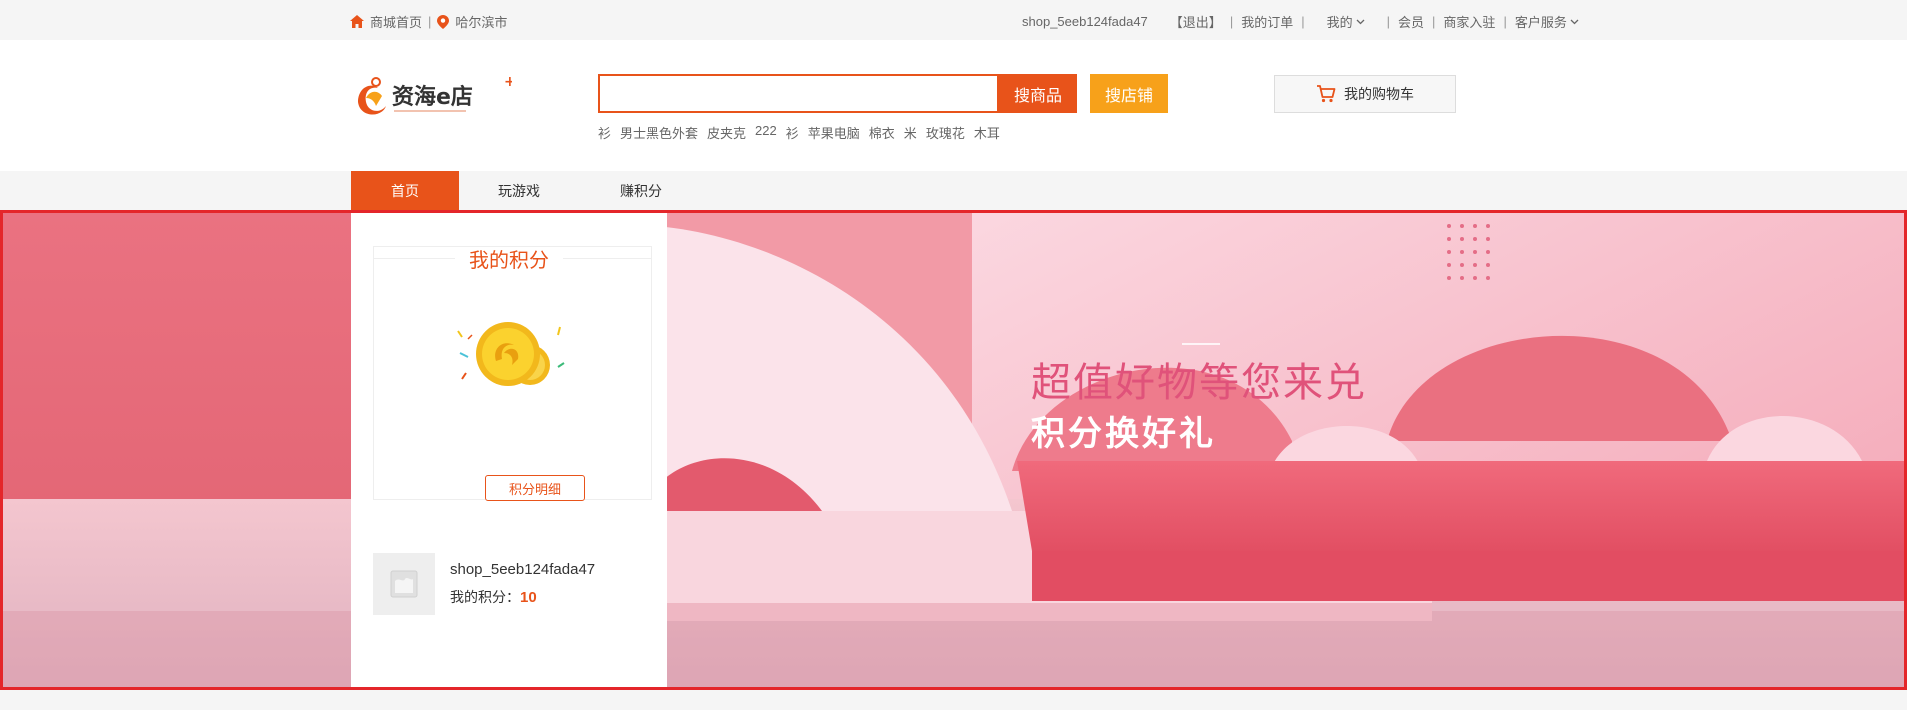 The height and width of the screenshot is (710, 1907). I want to click on tab-home: 首页, so click(405, 191).